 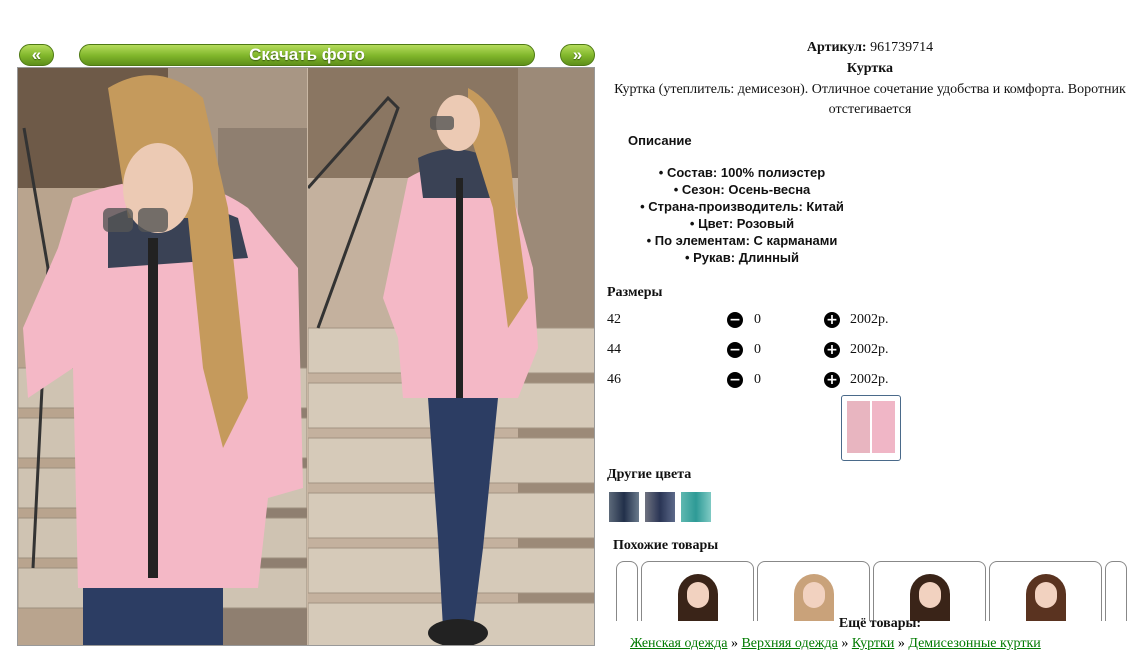 I want to click on next-photo-button: », so click(x=577, y=55).